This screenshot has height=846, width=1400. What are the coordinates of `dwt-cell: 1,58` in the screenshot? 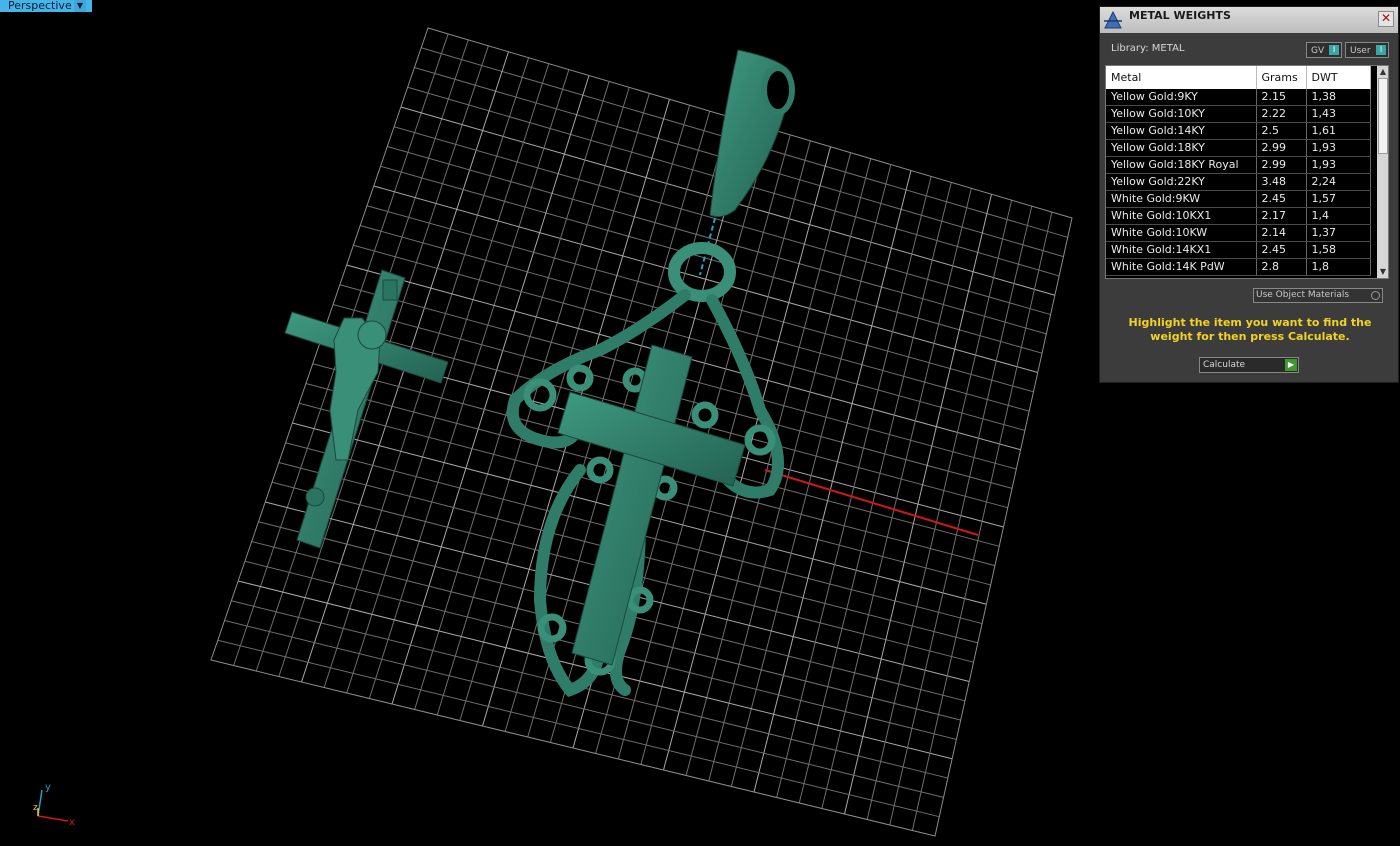 It's located at (1338, 250).